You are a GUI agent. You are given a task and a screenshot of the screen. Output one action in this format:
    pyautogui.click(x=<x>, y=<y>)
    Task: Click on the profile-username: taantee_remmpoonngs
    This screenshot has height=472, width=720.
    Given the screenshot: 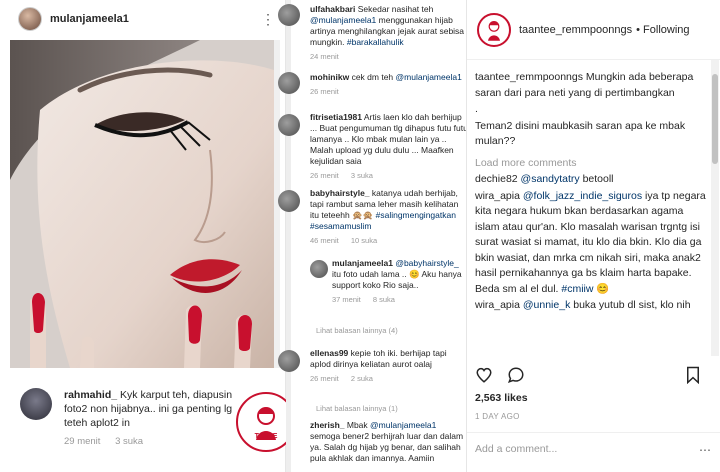 What is the action you would take?
    pyautogui.click(x=575, y=30)
    